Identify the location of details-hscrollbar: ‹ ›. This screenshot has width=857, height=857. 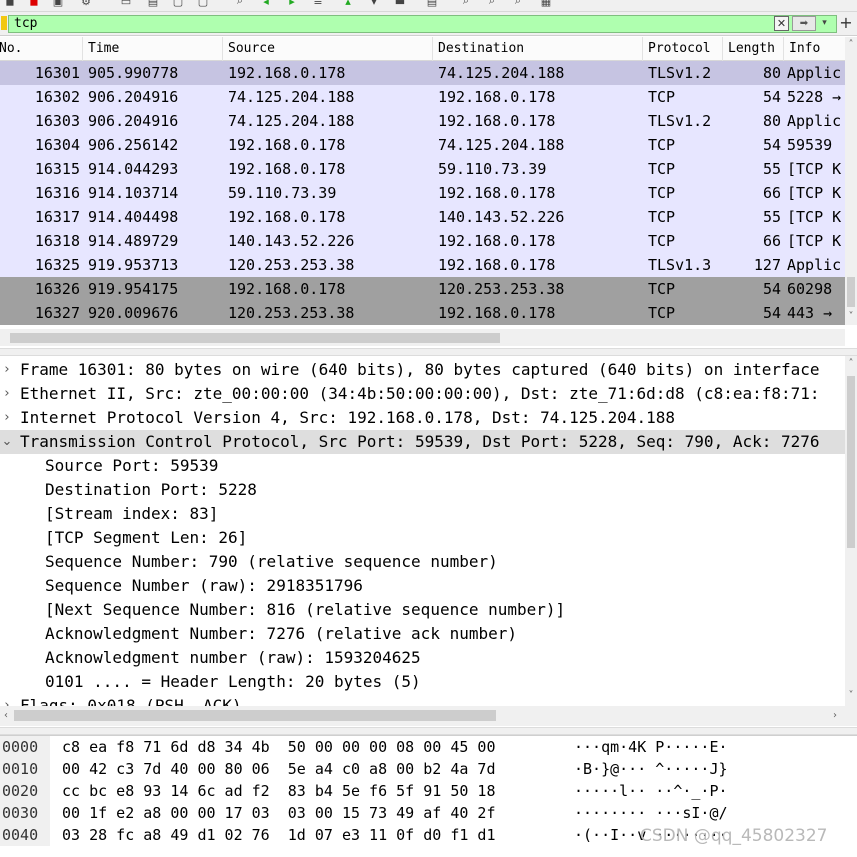
(428, 716).